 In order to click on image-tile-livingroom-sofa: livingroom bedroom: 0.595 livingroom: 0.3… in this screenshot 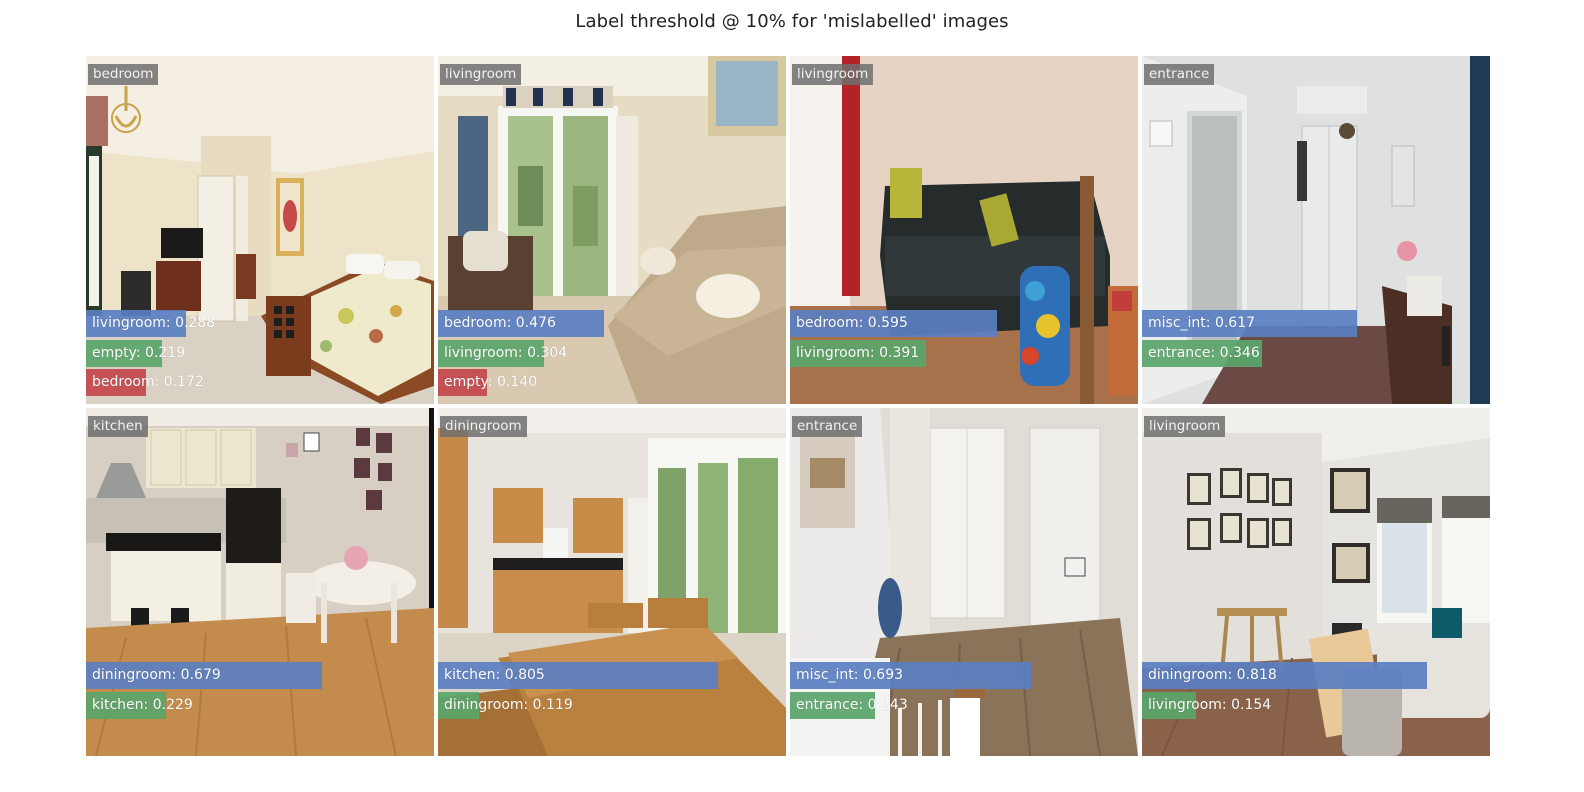, I will do `click(964, 230)`.